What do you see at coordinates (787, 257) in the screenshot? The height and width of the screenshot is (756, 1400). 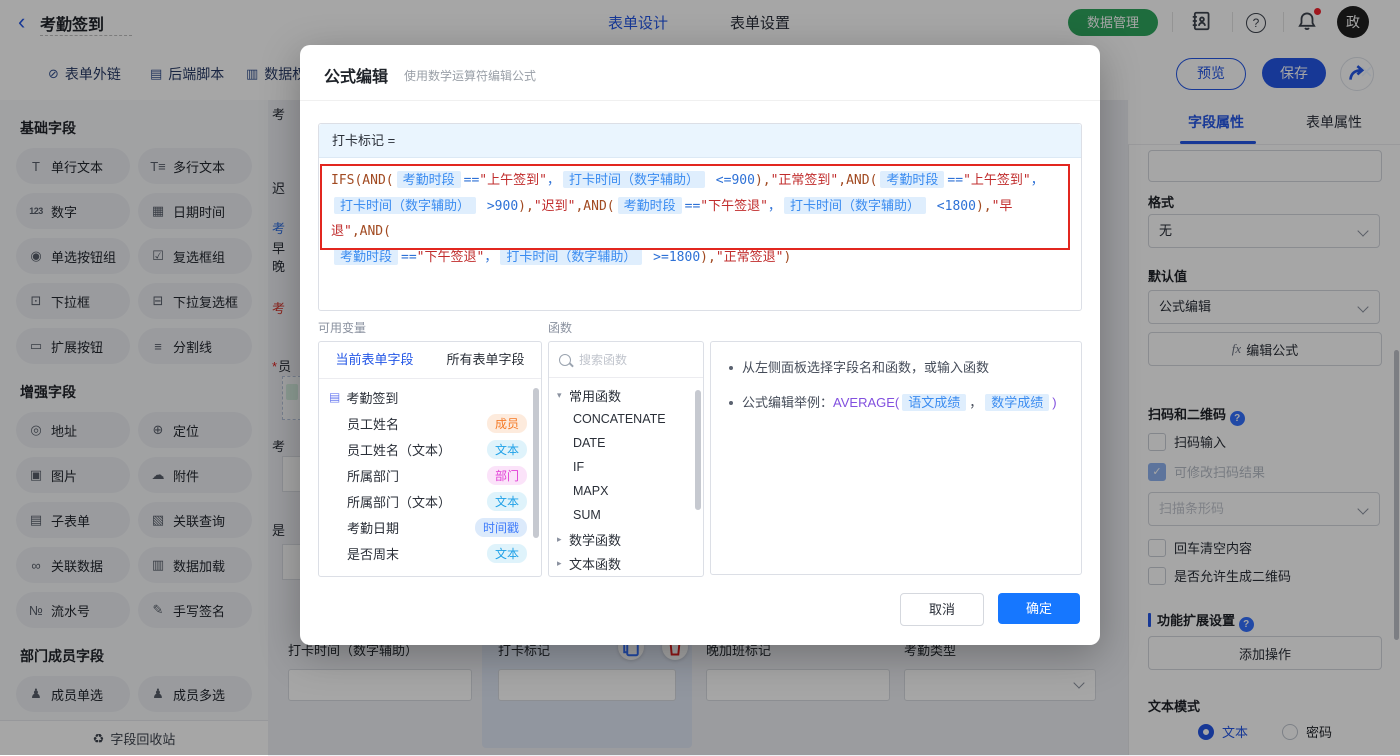 I see `formula-token: )` at bounding box center [787, 257].